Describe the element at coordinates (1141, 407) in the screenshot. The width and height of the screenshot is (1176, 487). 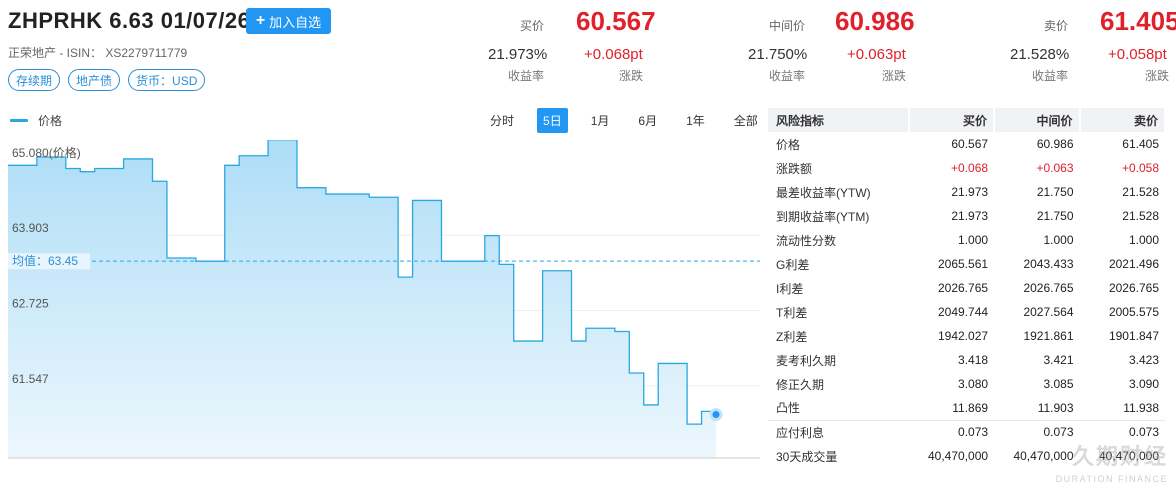
I see `ask-value: 11.938` at that location.